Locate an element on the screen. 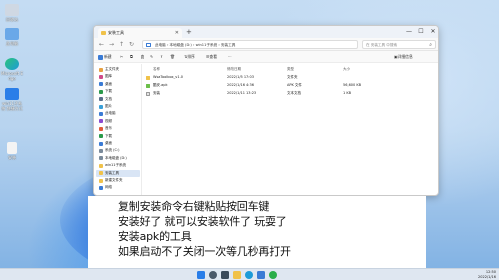  desktop-icon-label: Microsoft Edge is located at coordinates (12, 76).